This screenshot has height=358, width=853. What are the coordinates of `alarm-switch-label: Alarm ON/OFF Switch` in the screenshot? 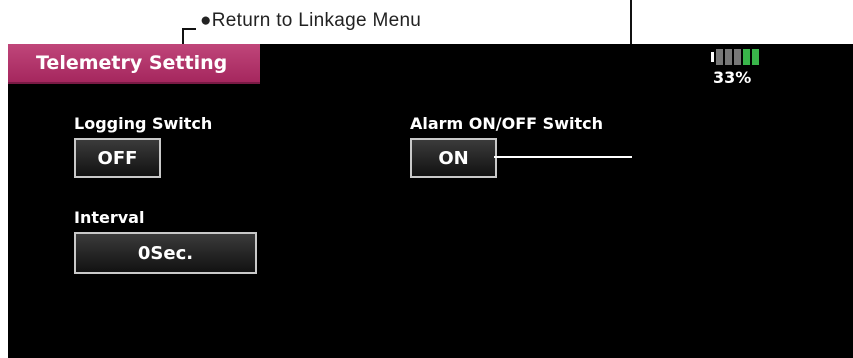 It's located at (506, 123).